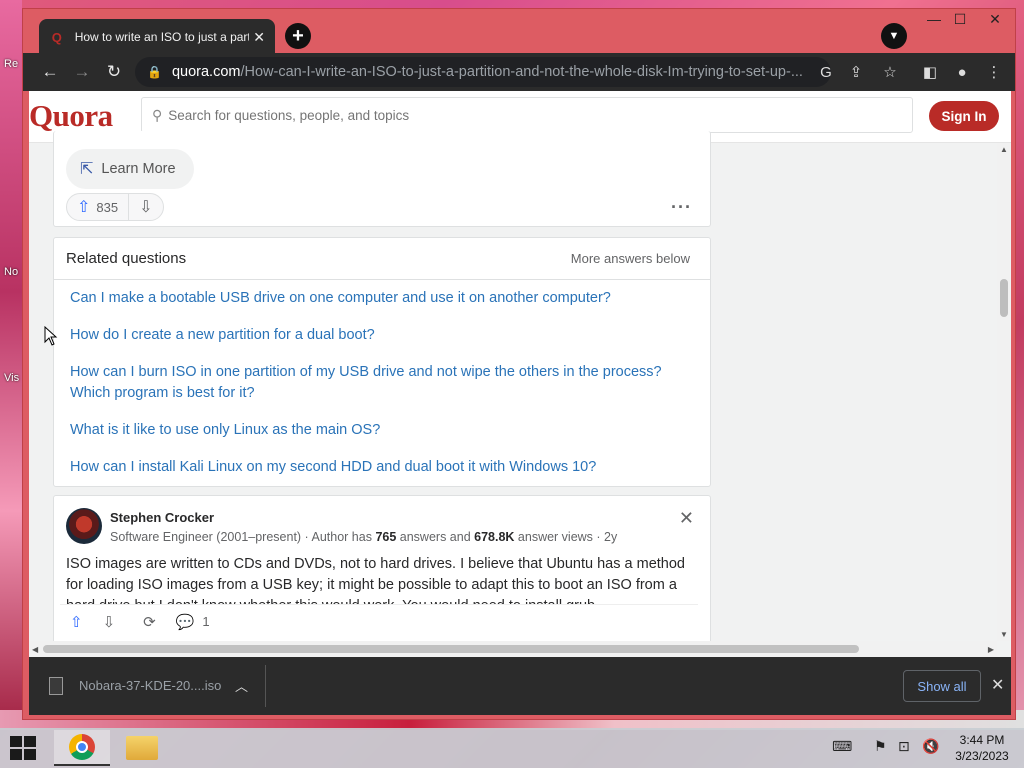 The image size is (1024, 768). I want to click on downvote-icon: ⇩, so click(109, 622).